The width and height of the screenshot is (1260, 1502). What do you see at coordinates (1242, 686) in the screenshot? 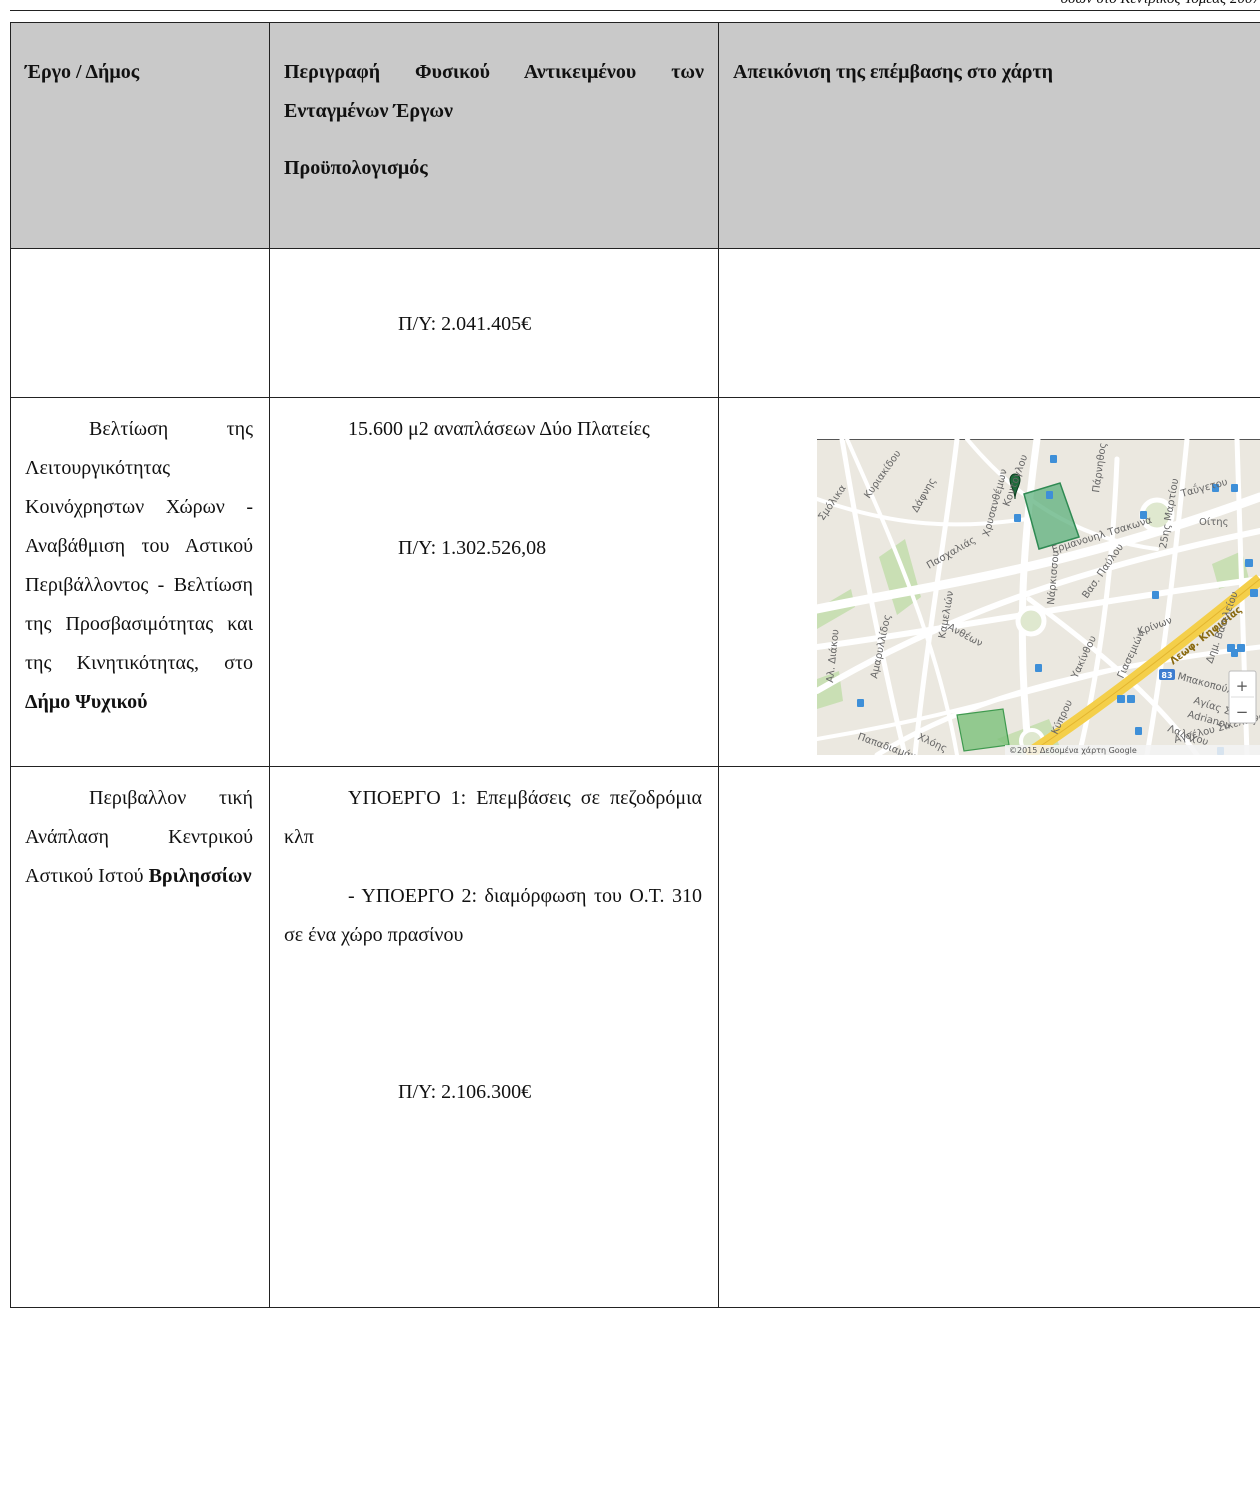
I see `zoom-in-button: +` at bounding box center [1242, 686].